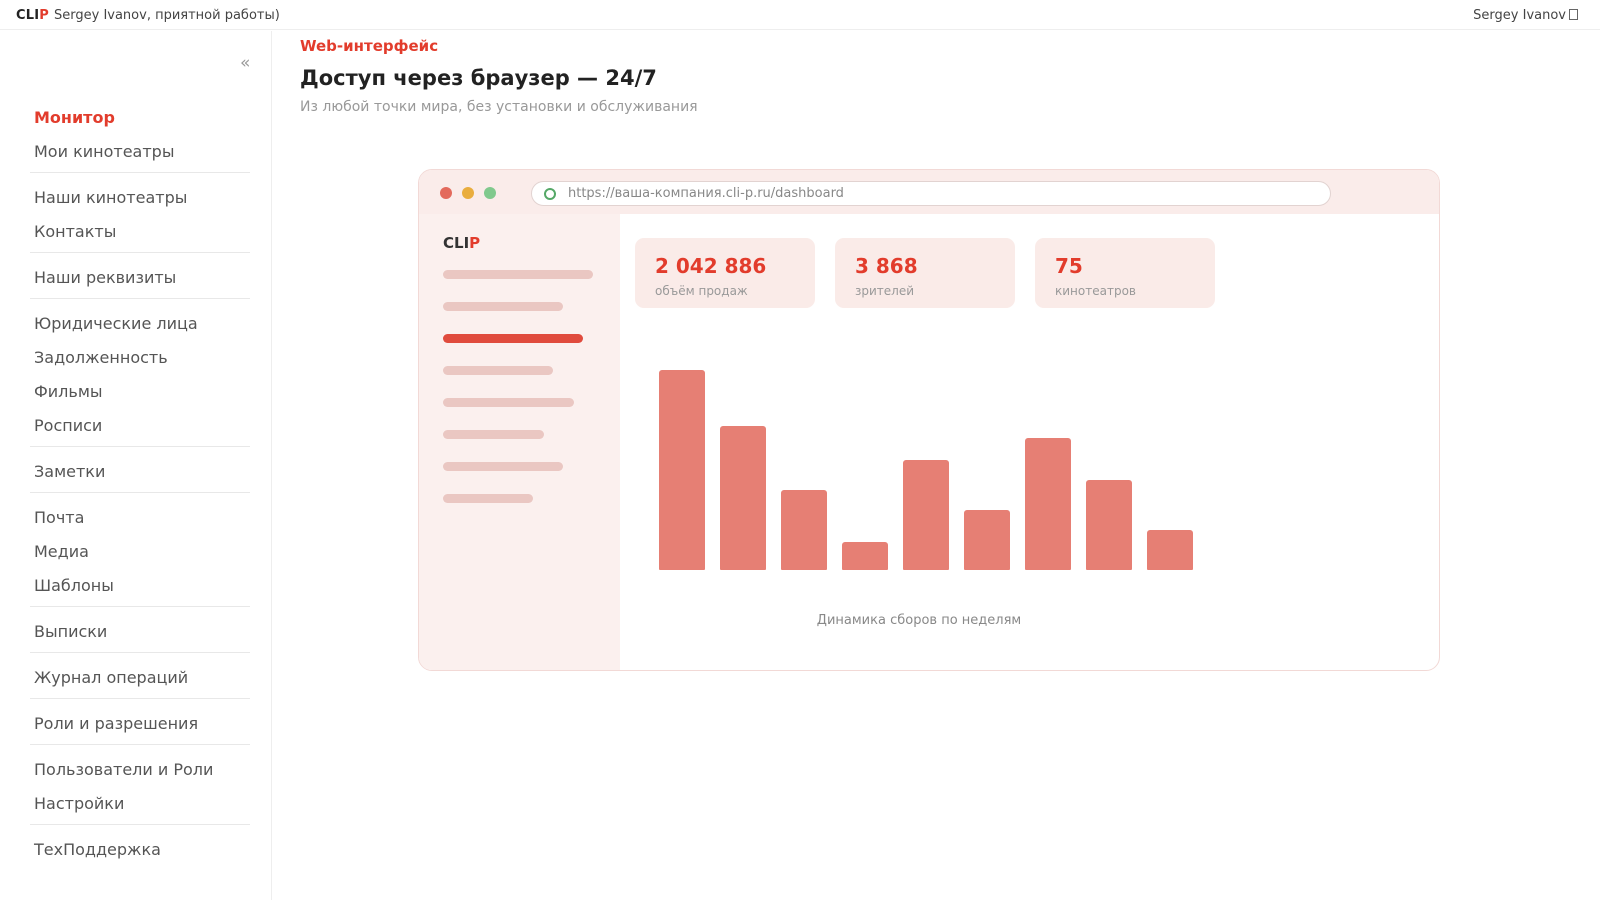 The image size is (1600, 900). What do you see at coordinates (140, 358) in the screenshot?
I see `sidebar-item: Задолженность` at bounding box center [140, 358].